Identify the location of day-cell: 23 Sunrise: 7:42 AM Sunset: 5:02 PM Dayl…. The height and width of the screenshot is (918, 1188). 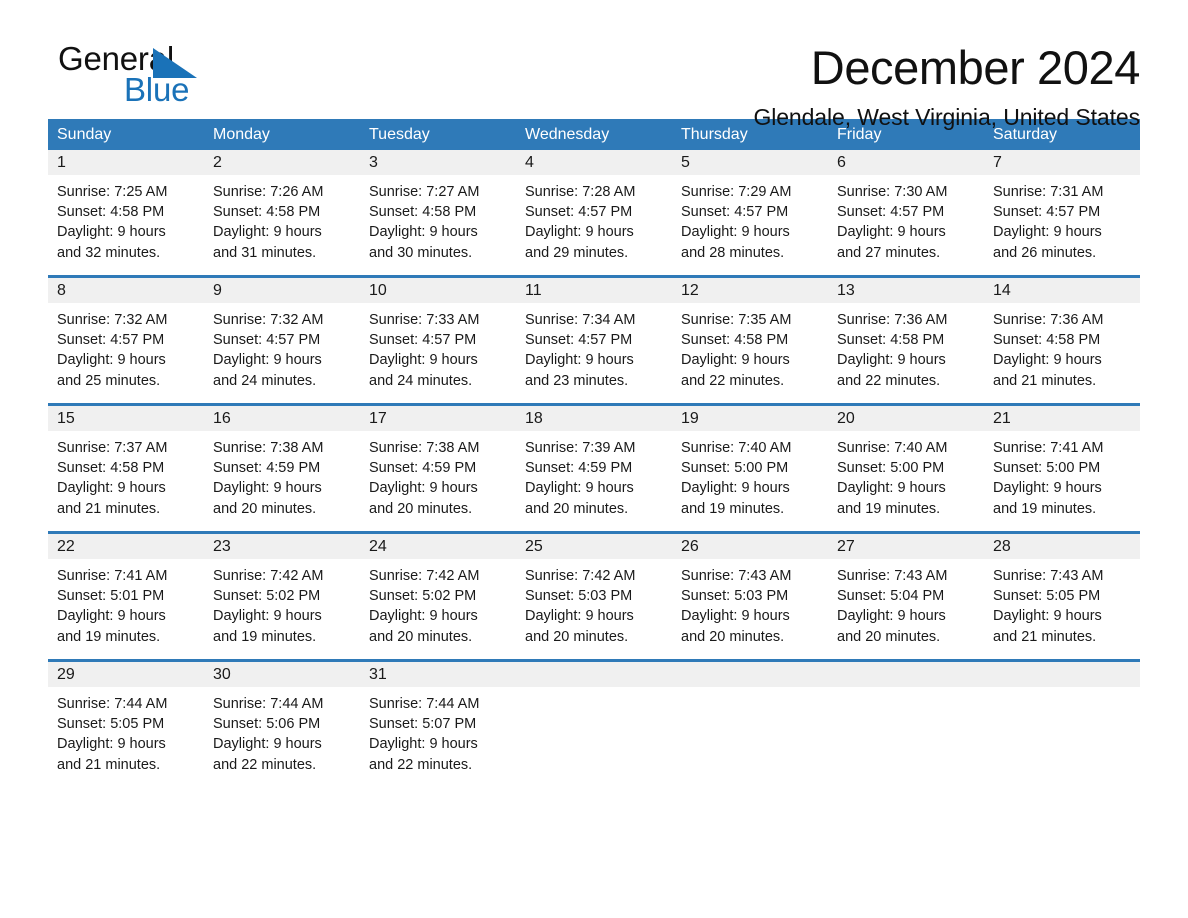
(282, 591).